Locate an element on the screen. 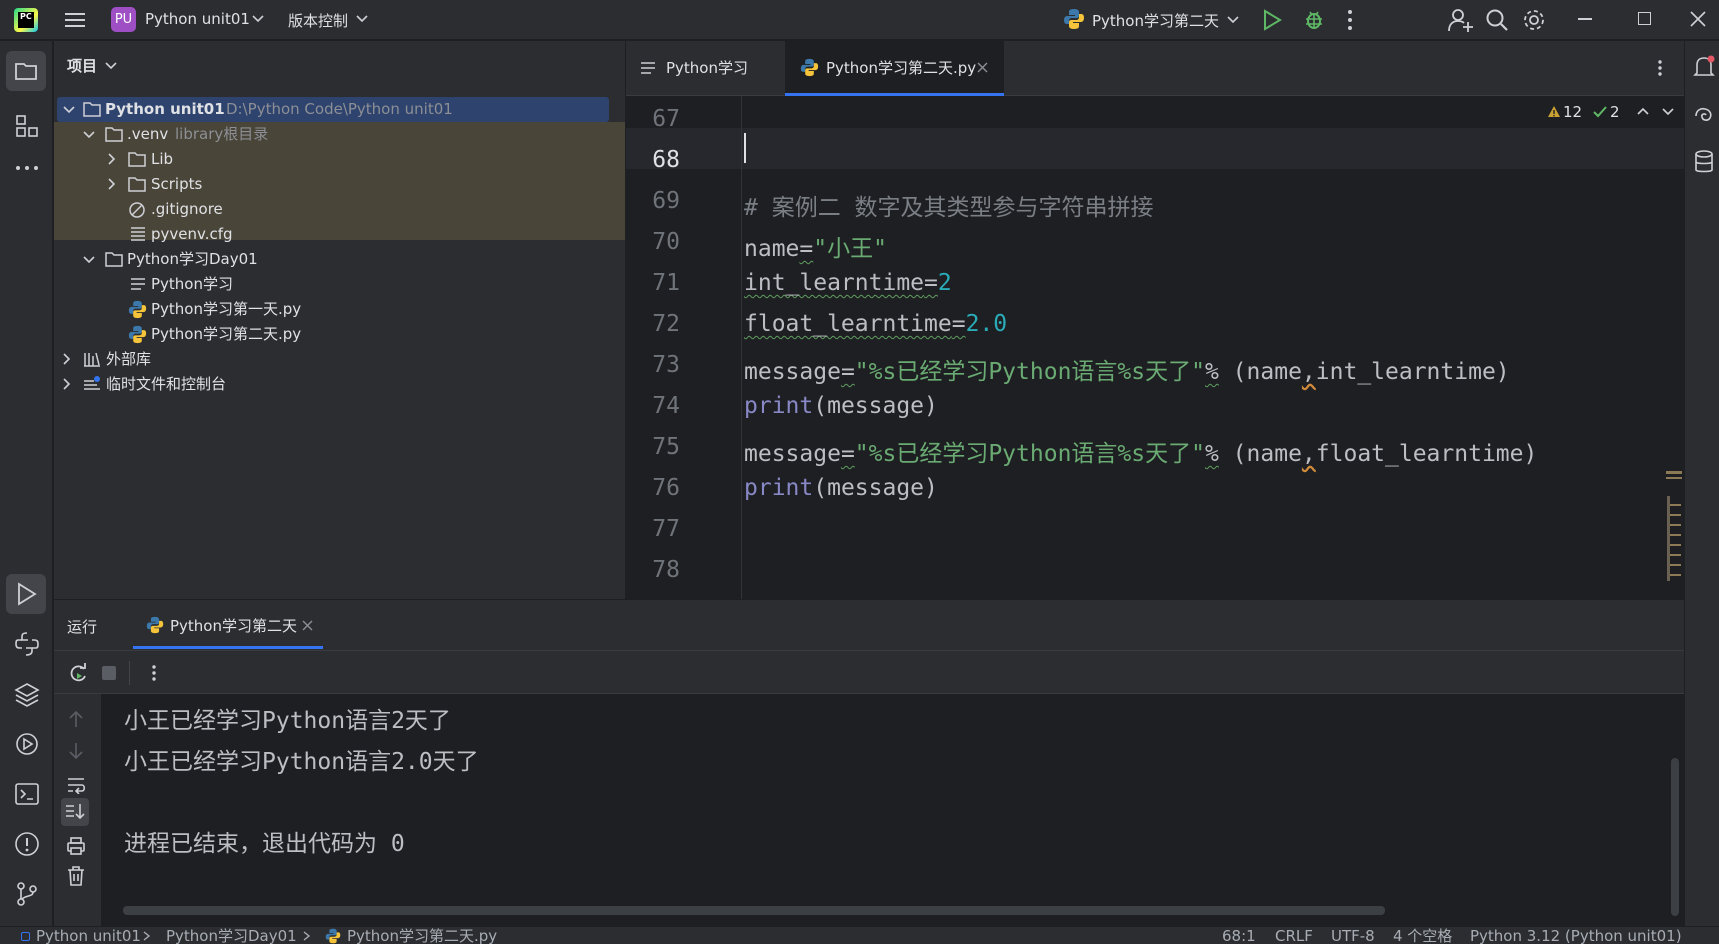  check-icon is located at coordinates (1600, 111).